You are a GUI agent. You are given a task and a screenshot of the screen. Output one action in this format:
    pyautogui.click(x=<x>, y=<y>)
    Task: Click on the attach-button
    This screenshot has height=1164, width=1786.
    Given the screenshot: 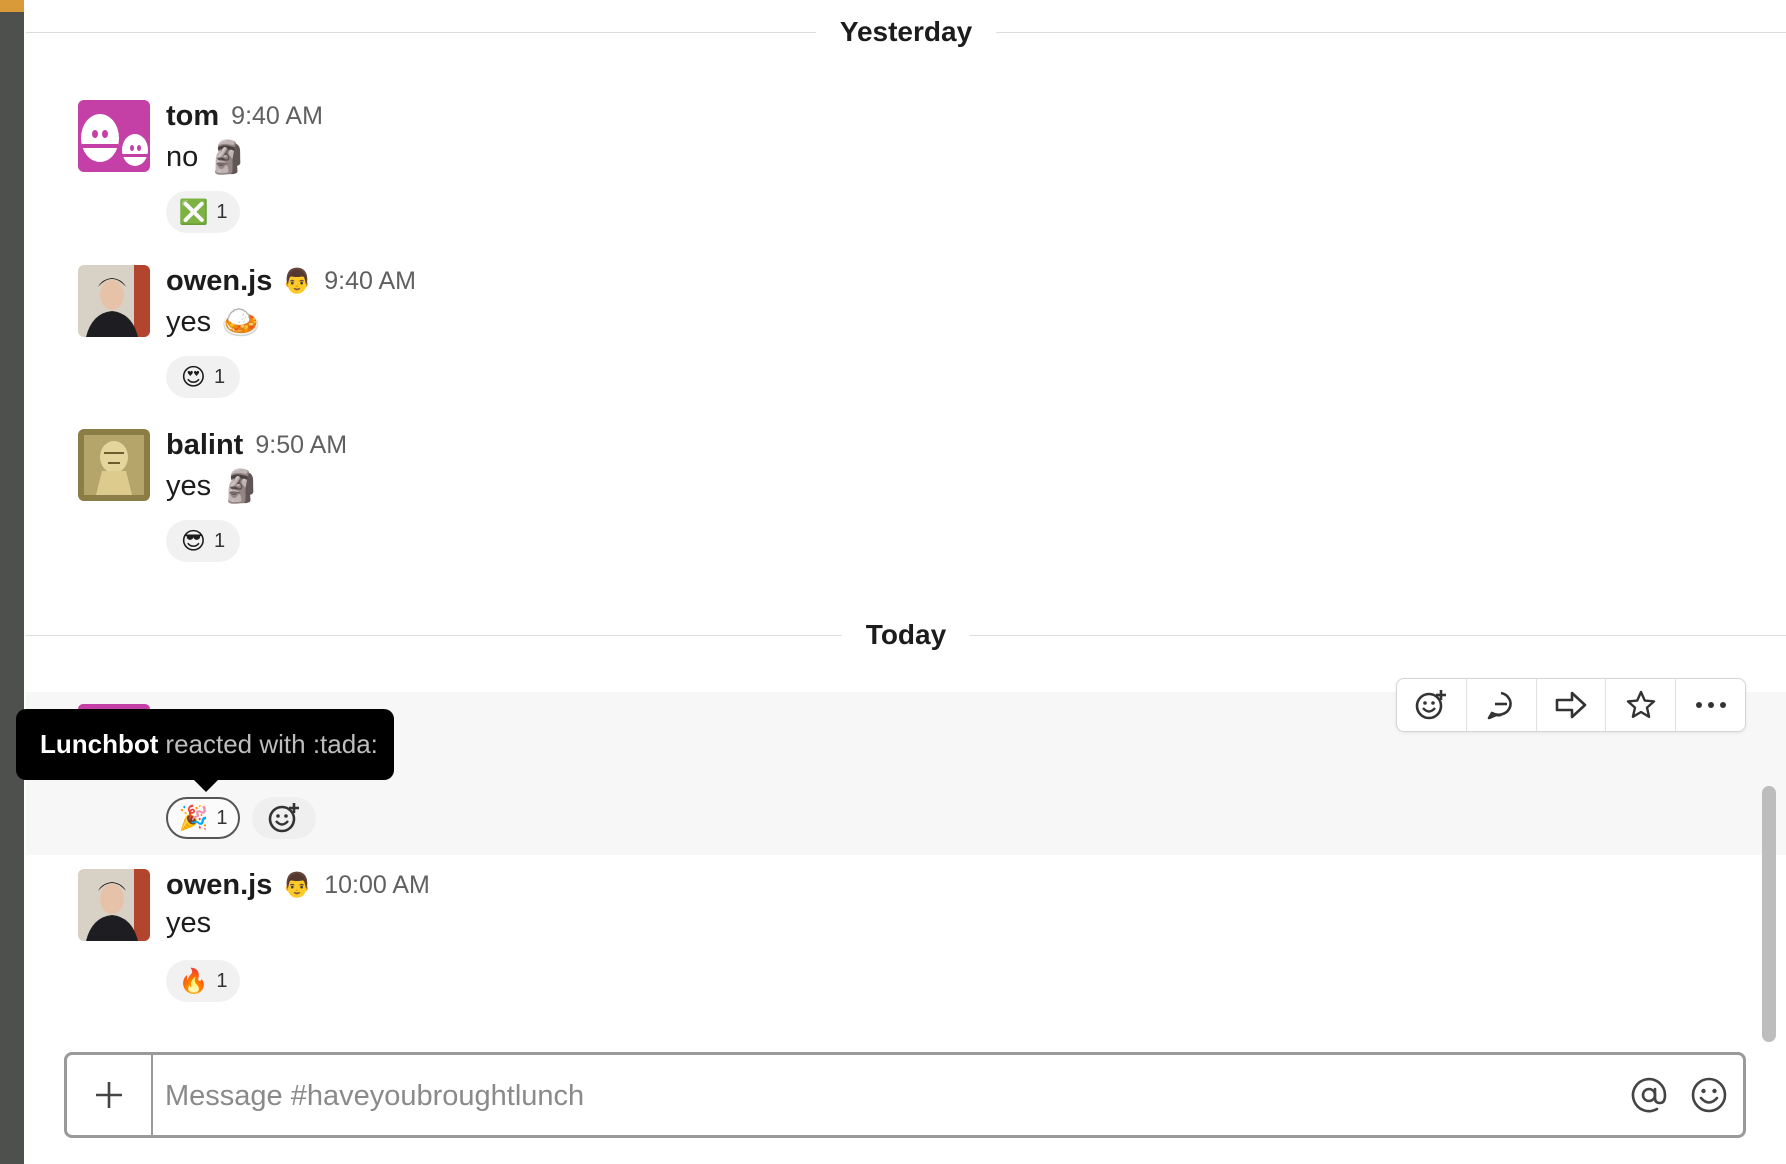 What is the action you would take?
    pyautogui.click(x=110, y=1095)
    